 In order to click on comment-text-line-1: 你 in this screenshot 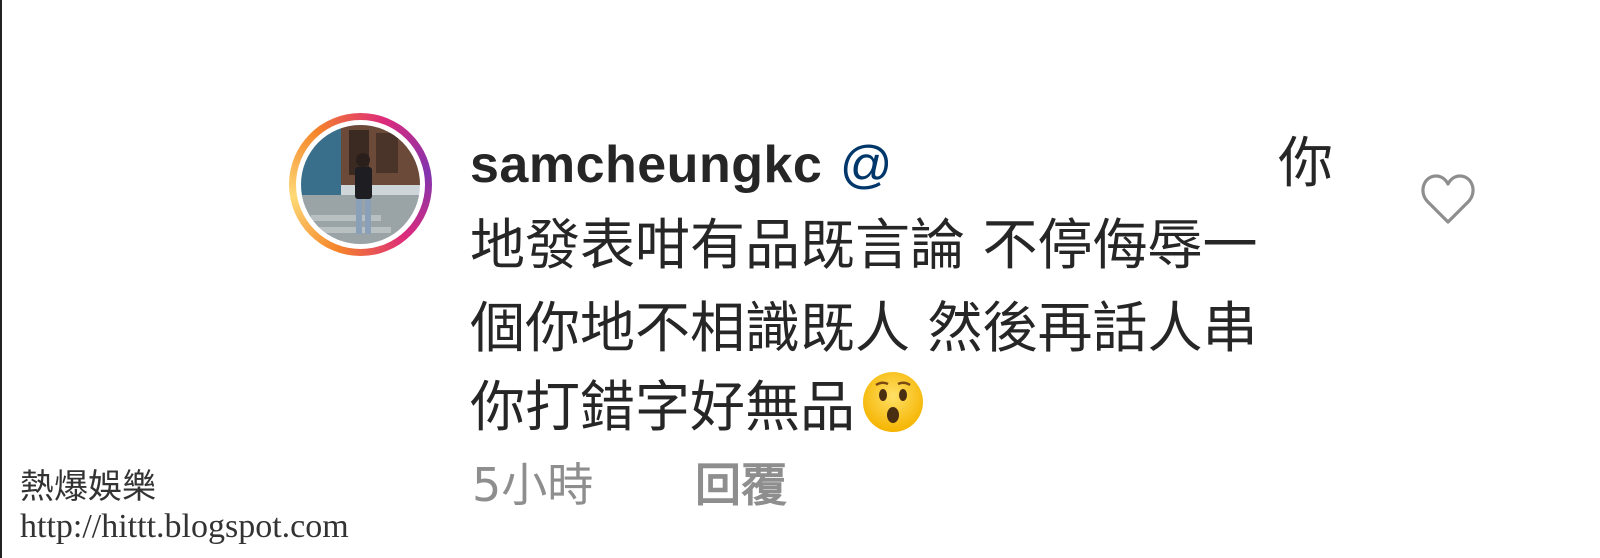, I will do `click(1306, 163)`.